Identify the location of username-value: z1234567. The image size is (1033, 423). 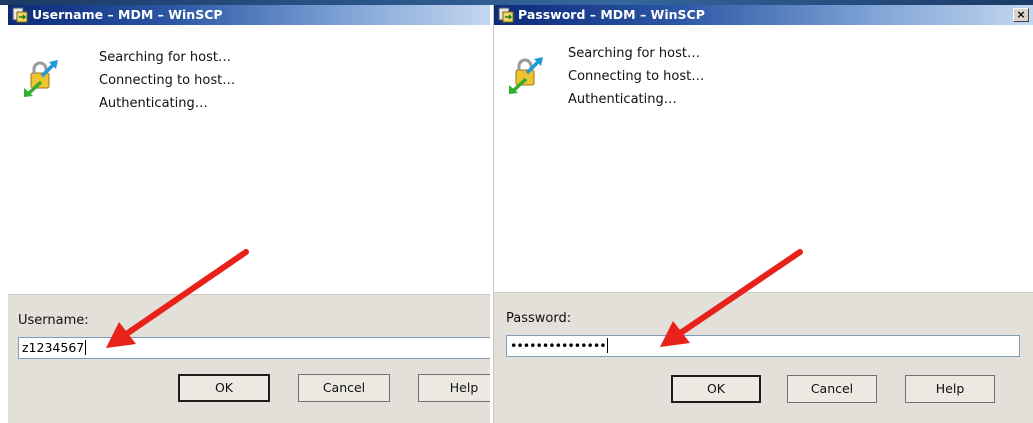
(53, 347).